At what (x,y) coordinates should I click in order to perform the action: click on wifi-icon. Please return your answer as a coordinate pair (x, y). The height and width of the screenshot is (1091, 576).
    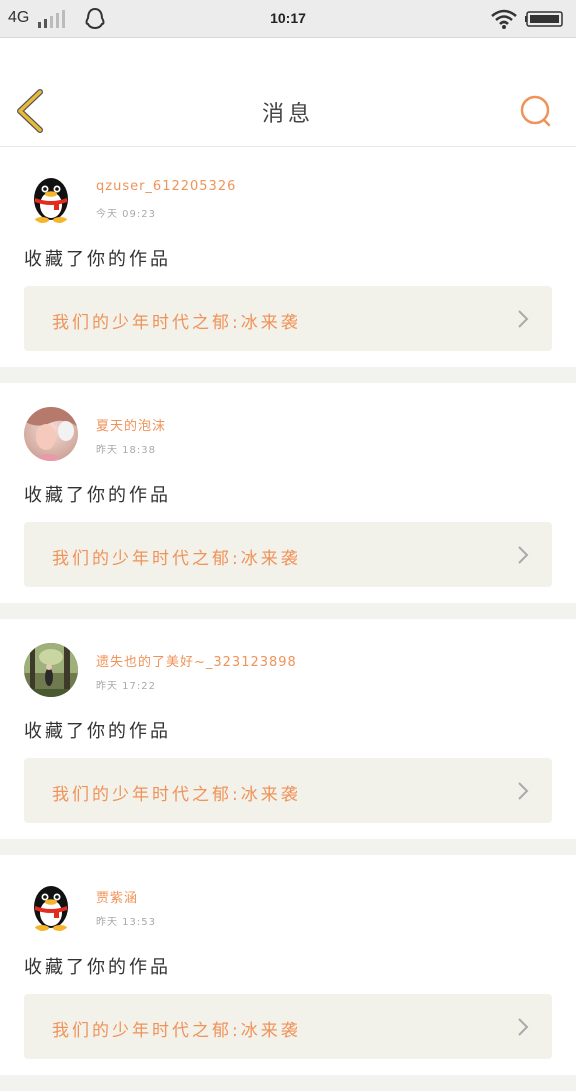
    Looking at the image, I should click on (504, 19).